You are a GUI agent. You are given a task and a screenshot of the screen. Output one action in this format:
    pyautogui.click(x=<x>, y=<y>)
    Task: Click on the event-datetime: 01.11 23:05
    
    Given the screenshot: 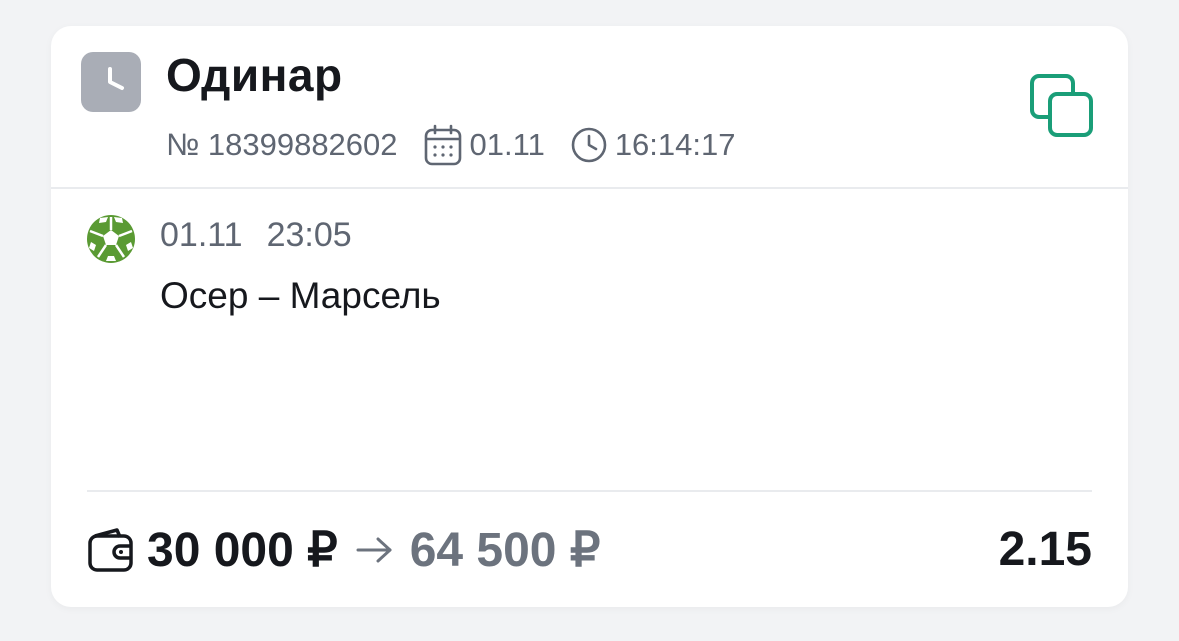 What is the action you would take?
    pyautogui.click(x=256, y=235)
    